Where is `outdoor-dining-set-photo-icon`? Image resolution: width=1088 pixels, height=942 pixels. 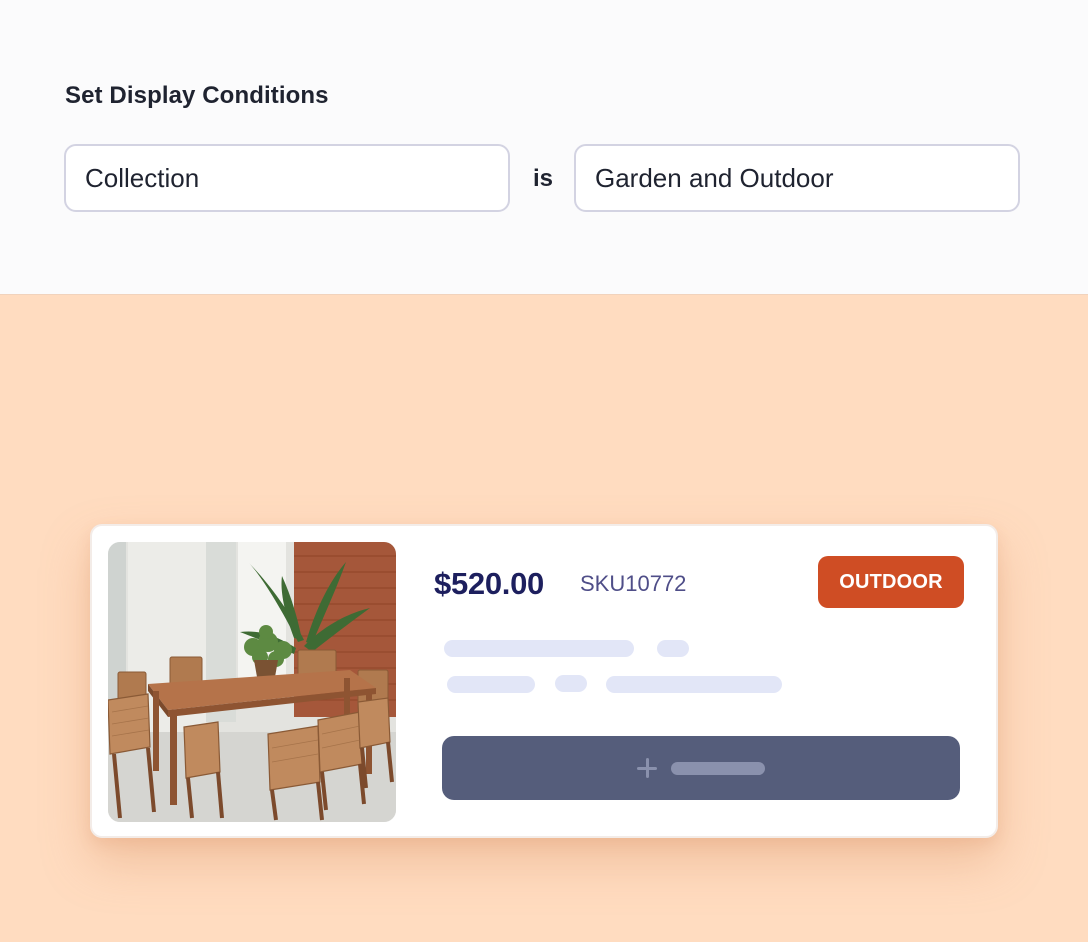 outdoor-dining-set-photo-icon is located at coordinates (252, 682).